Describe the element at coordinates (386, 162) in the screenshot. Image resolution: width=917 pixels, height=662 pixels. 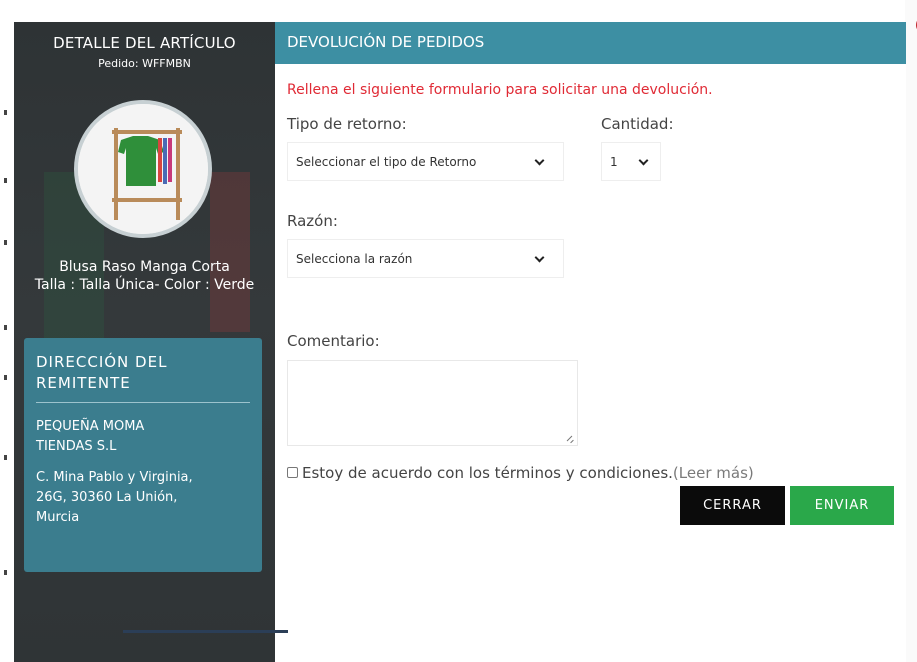
I see `return-type-value: Seleccionar el tipo de Retorno` at that location.